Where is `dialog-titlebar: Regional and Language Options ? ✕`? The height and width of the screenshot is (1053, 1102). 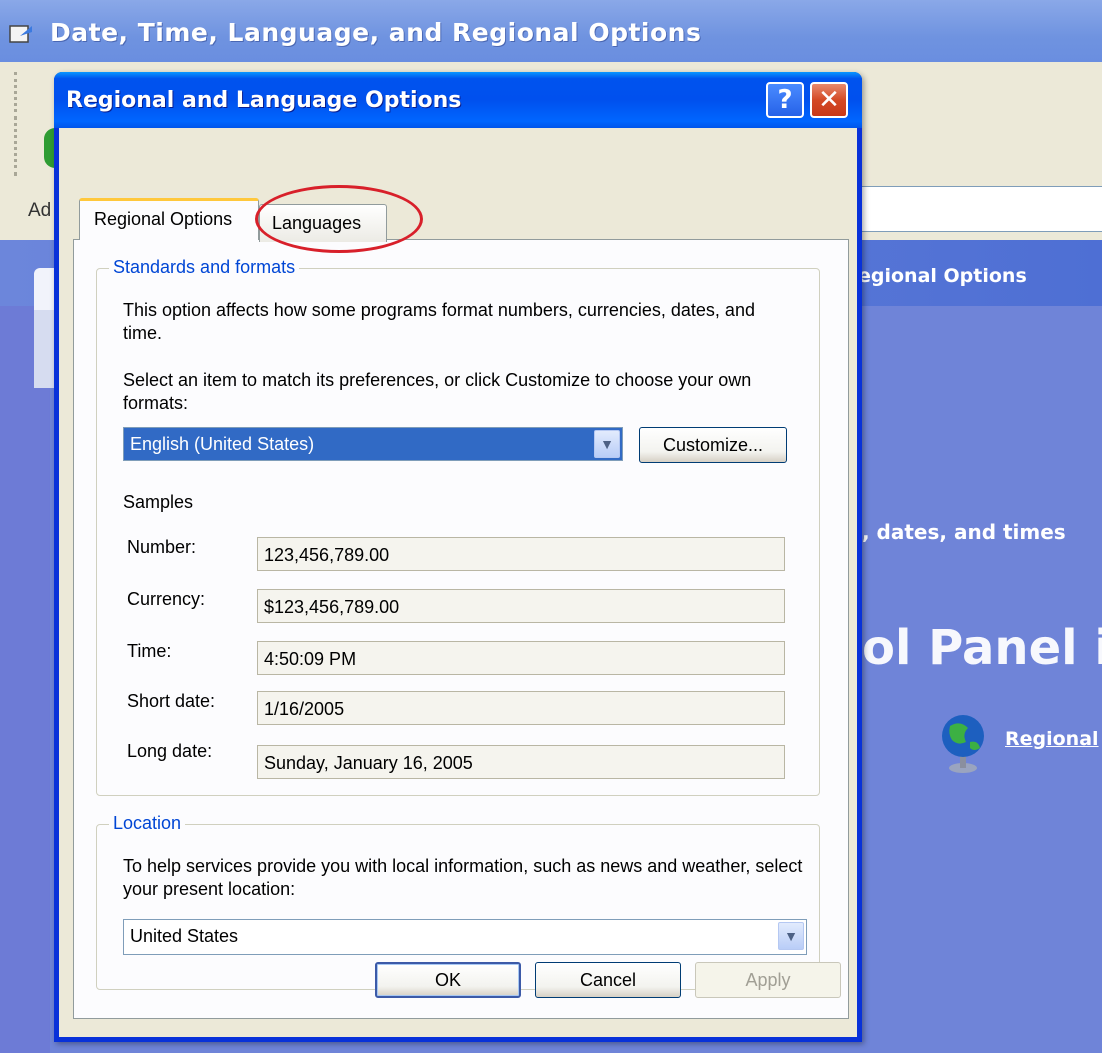 dialog-titlebar: Regional and Language Options ? ✕ is located at coordinates (458, 100).